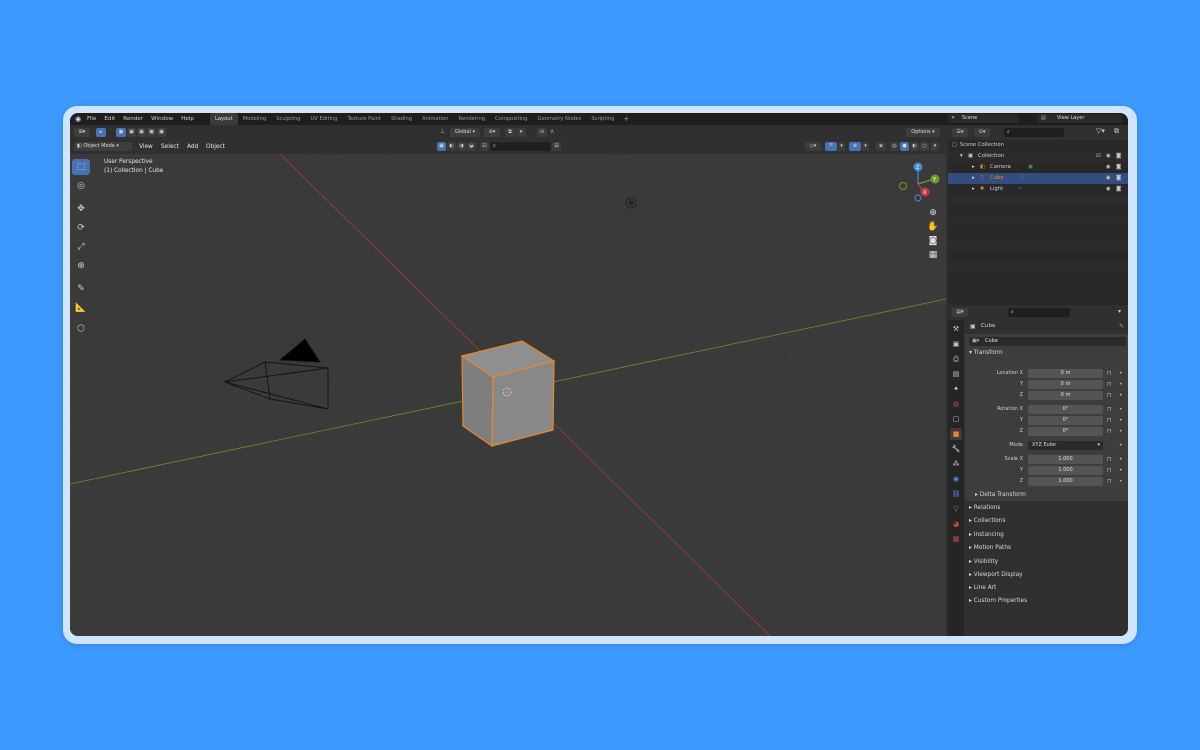 The width and height of the screenshot is (1200, 750). What do you see at coordinates (103, 146) in the screenshot?
I see `mode-dropdown: ◧ Object Mode ▾` at bounding box center [103, 146].